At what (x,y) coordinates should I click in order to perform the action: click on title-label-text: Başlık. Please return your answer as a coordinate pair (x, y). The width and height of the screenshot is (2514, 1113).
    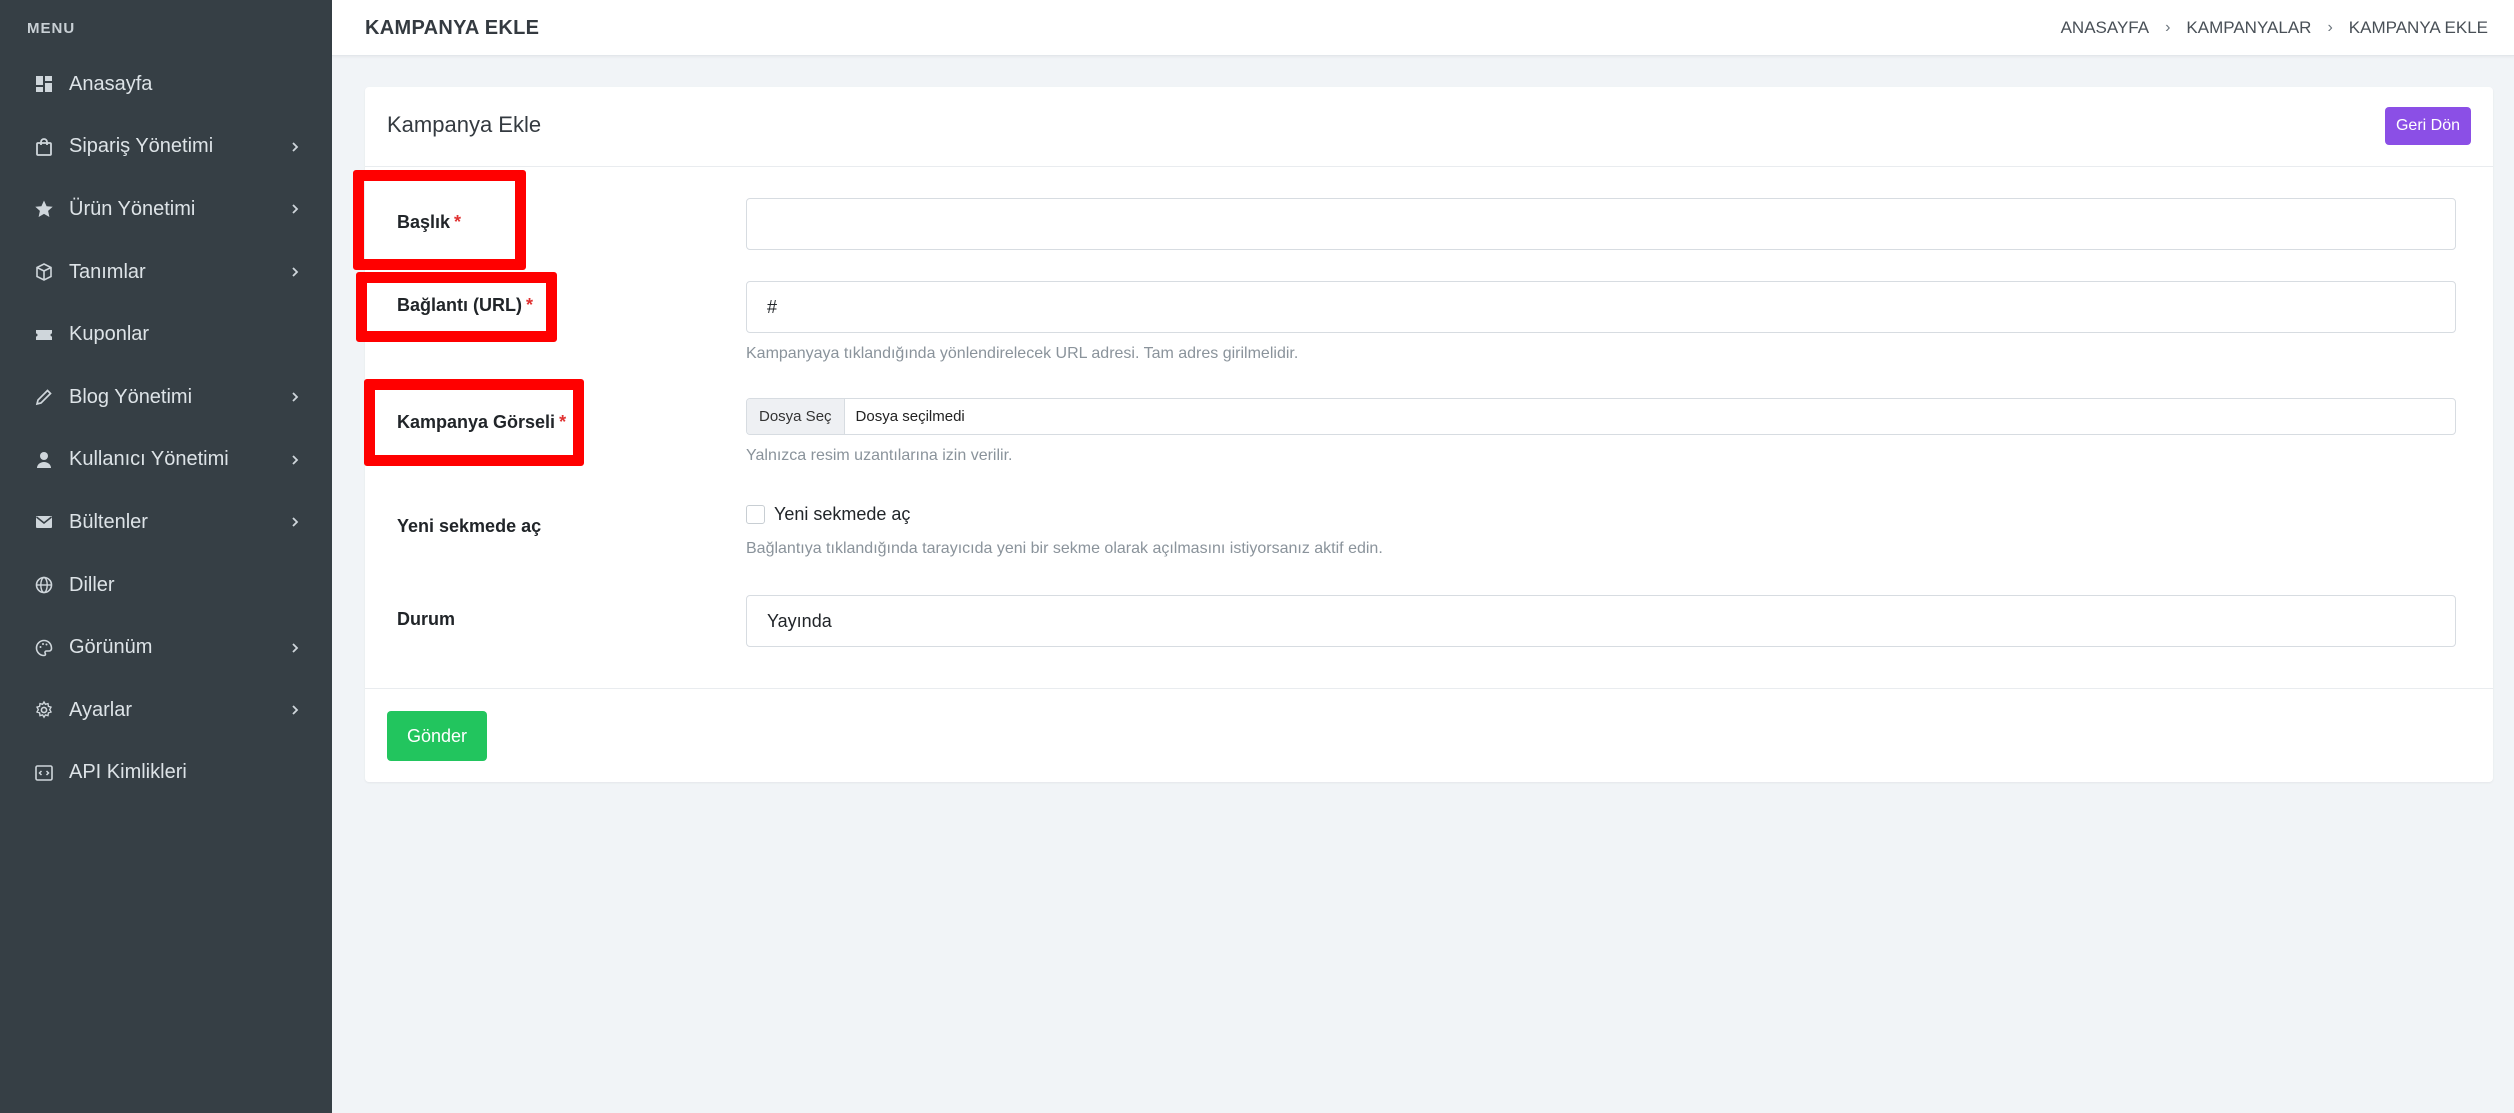
    Looking at the image, I should click on (424, 222).